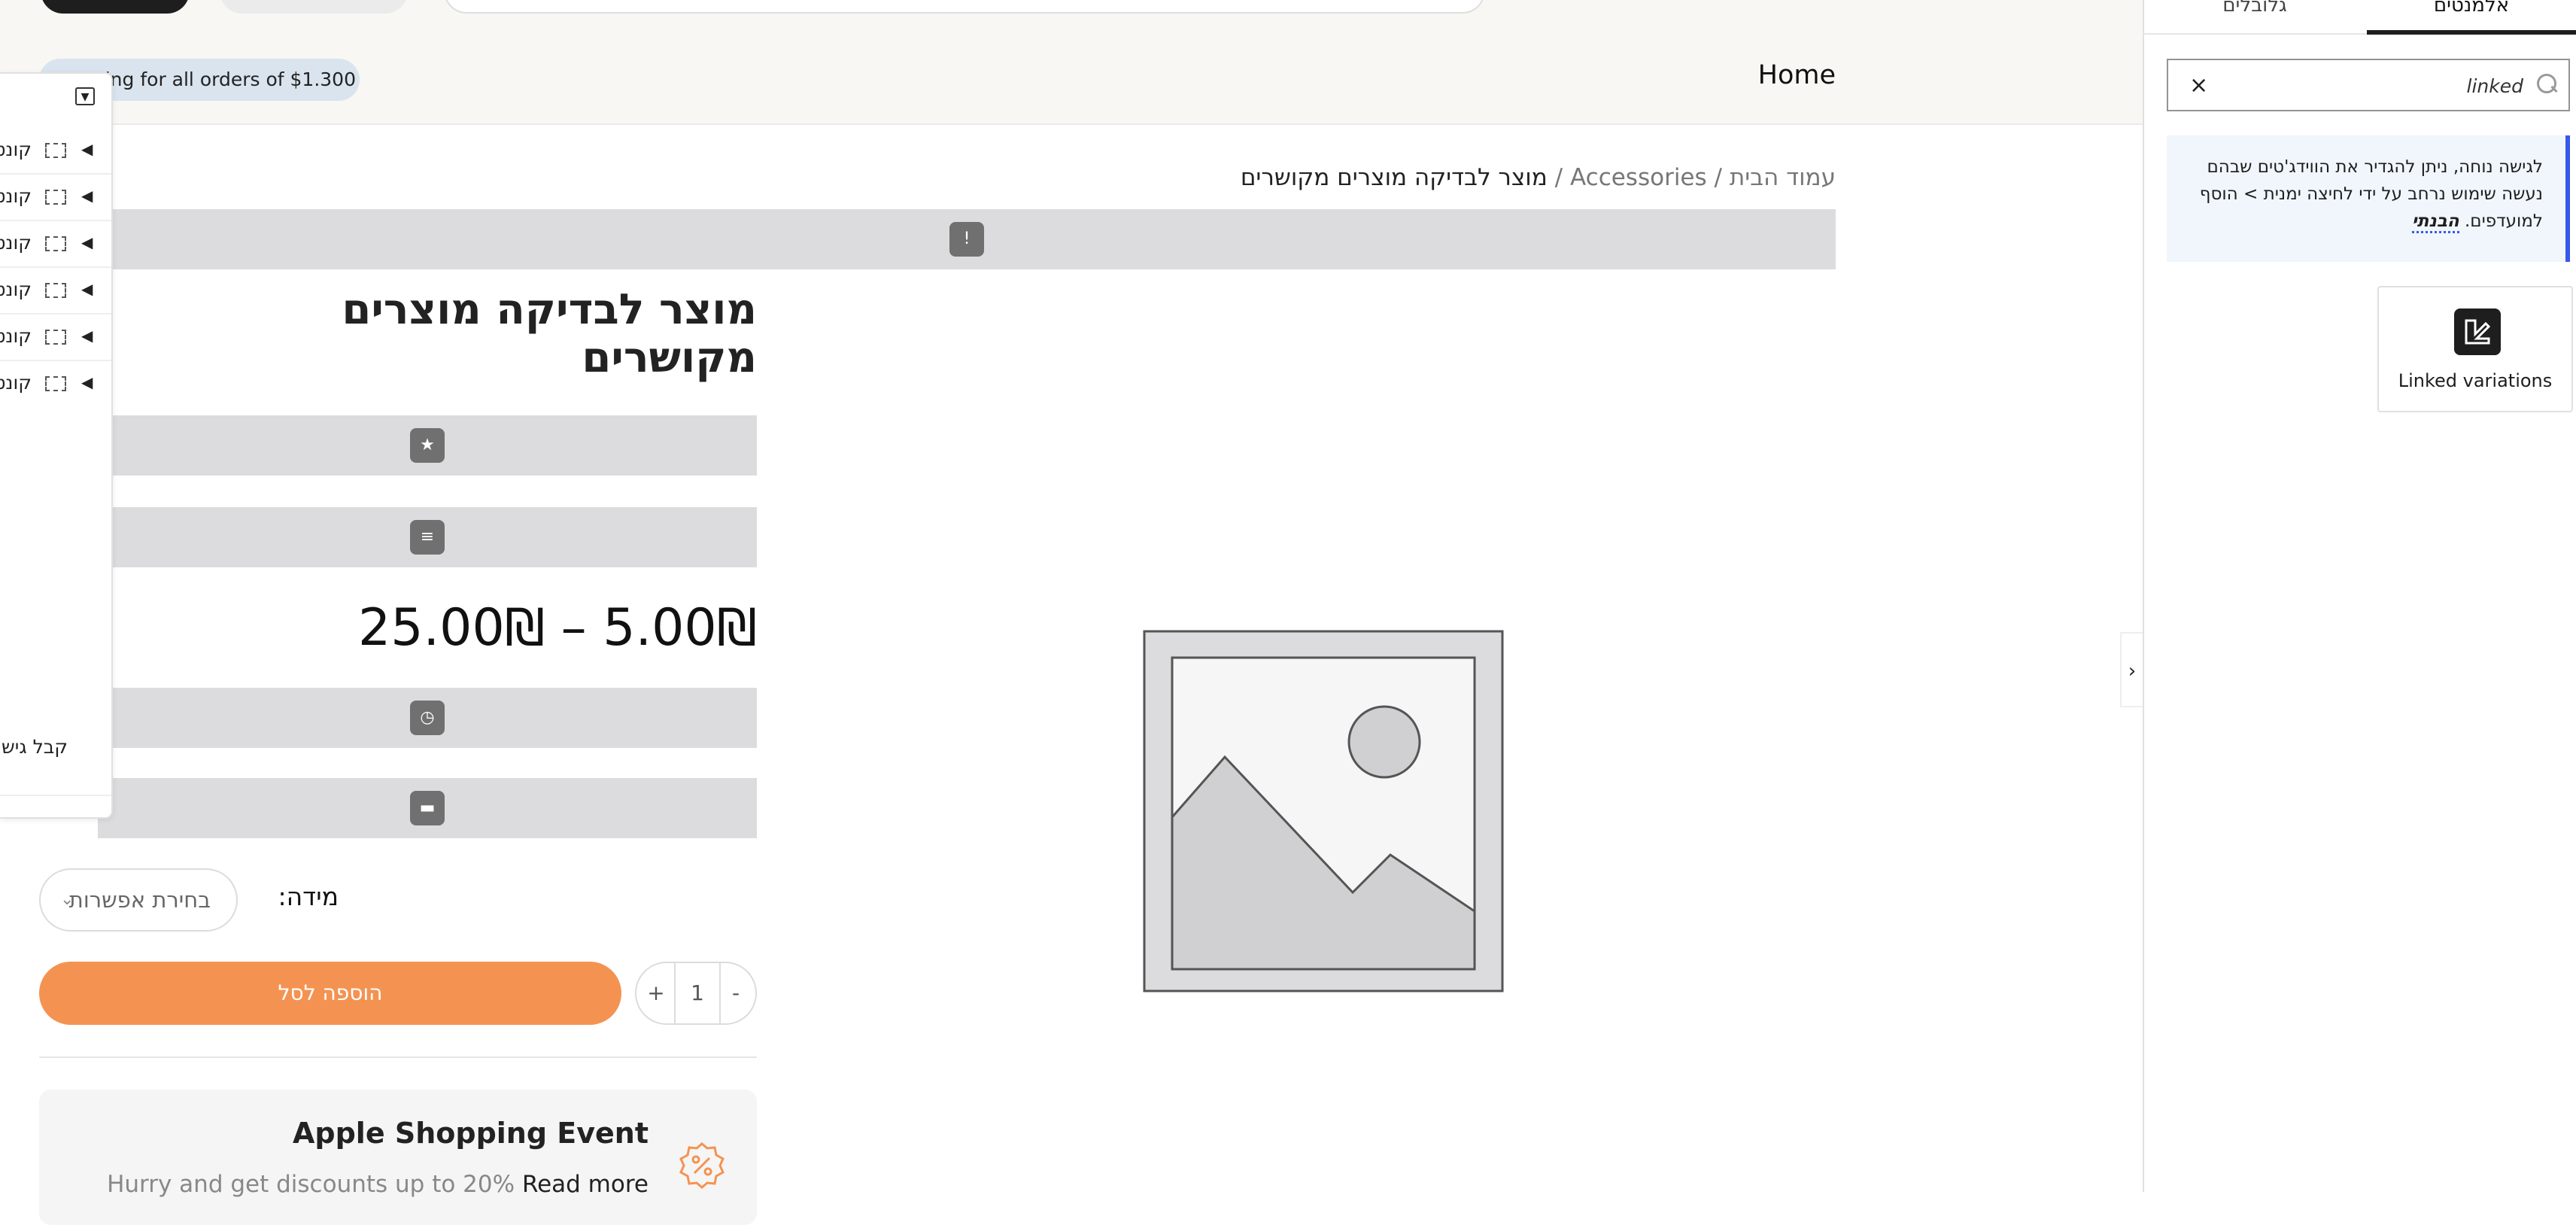 This screenshot has height=1225, width=2576. What do you see at coordinates (701, 1165) in the screenshot?
I see `discount-badge-icon` at bounding box center [701, 1165].